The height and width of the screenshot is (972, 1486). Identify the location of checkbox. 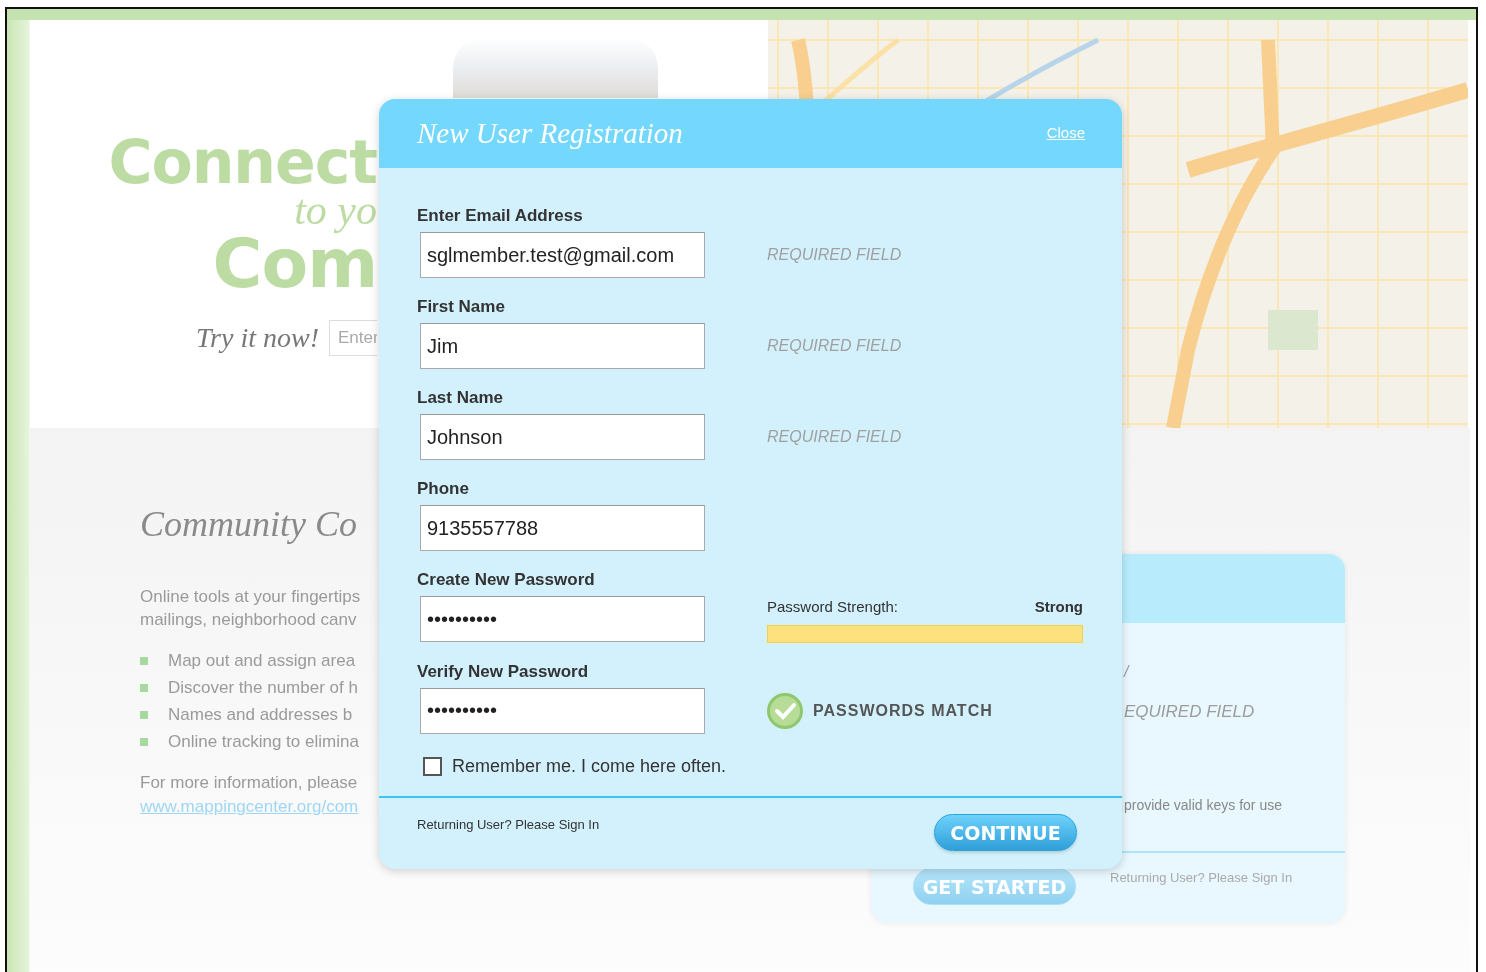
(432, 766).